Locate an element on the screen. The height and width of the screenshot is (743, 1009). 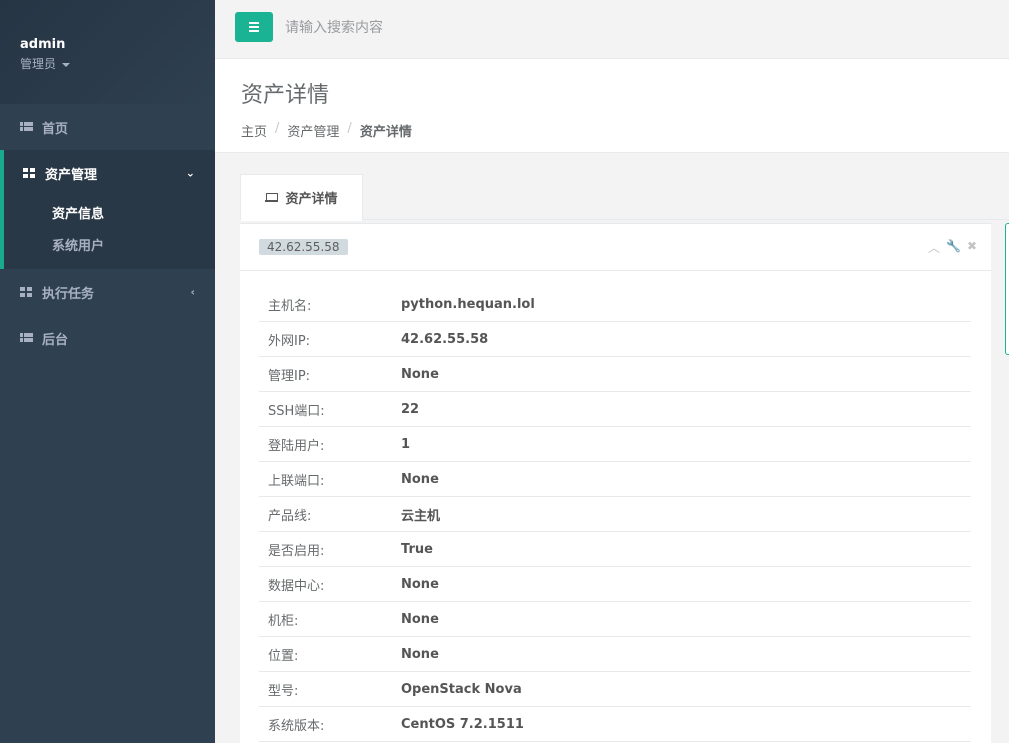
tab-bar: 资产详情 is located at coordinates (624, 197).